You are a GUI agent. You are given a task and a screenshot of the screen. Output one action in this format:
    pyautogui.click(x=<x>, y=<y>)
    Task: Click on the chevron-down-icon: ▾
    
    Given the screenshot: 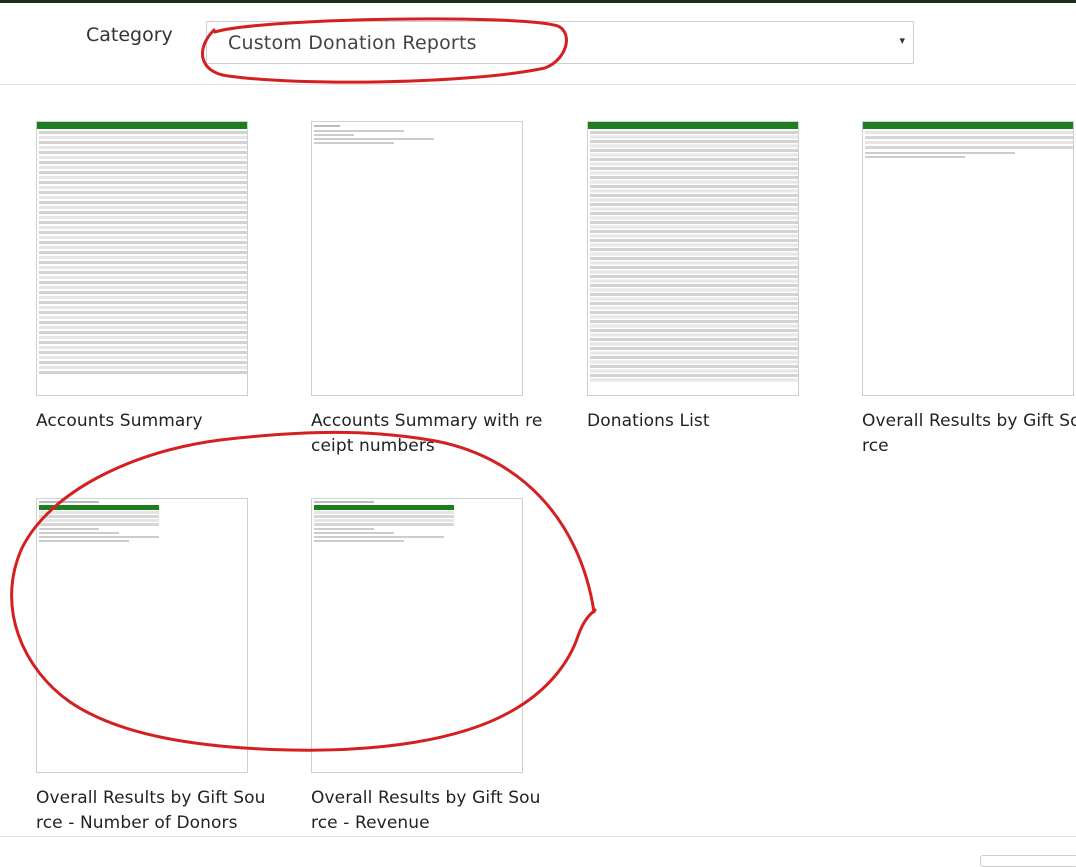 What is the action you would take?
    pyautogui.click(x=902, y=40)
    